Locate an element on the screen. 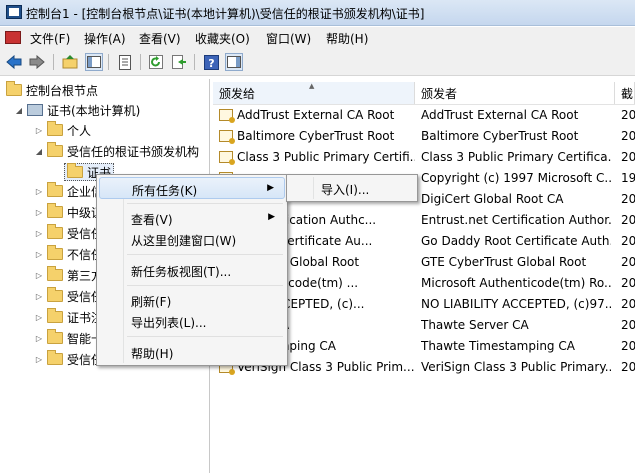 Image resolution: width=635 pixels, height=473 pixels. column-header-issued-to: ▲ 颁发给 is located at coordinates (314, 93).